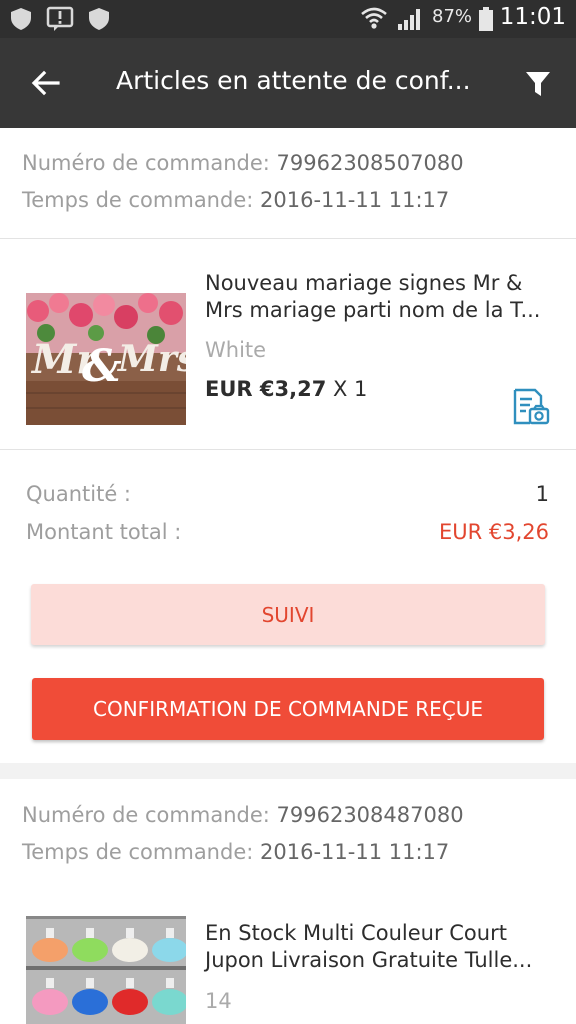 Image resolution: width=576 pixels, height=1024 pixels. I want to click on battery-icon, so click(486, 19).